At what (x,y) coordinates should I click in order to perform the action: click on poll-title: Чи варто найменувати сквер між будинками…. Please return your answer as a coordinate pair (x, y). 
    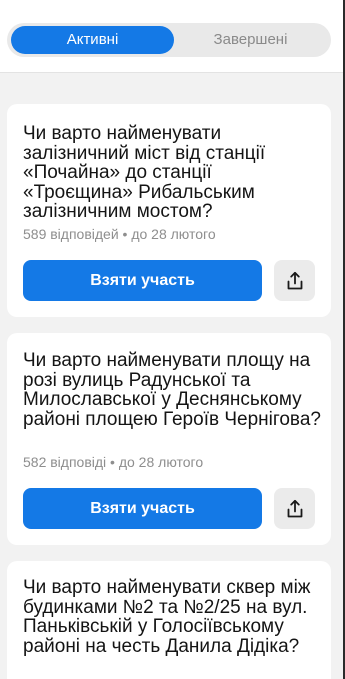
    Looking at the image, I should click on (167, 617).